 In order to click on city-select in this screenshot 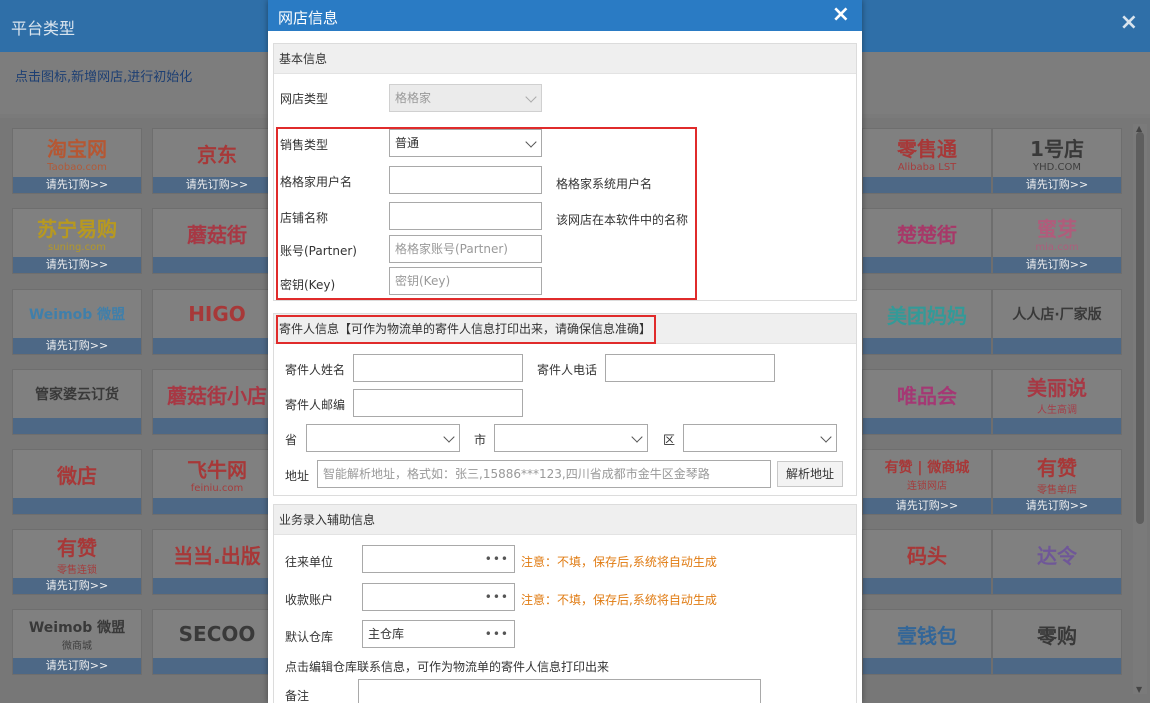, I will do `click(571, 438)`.